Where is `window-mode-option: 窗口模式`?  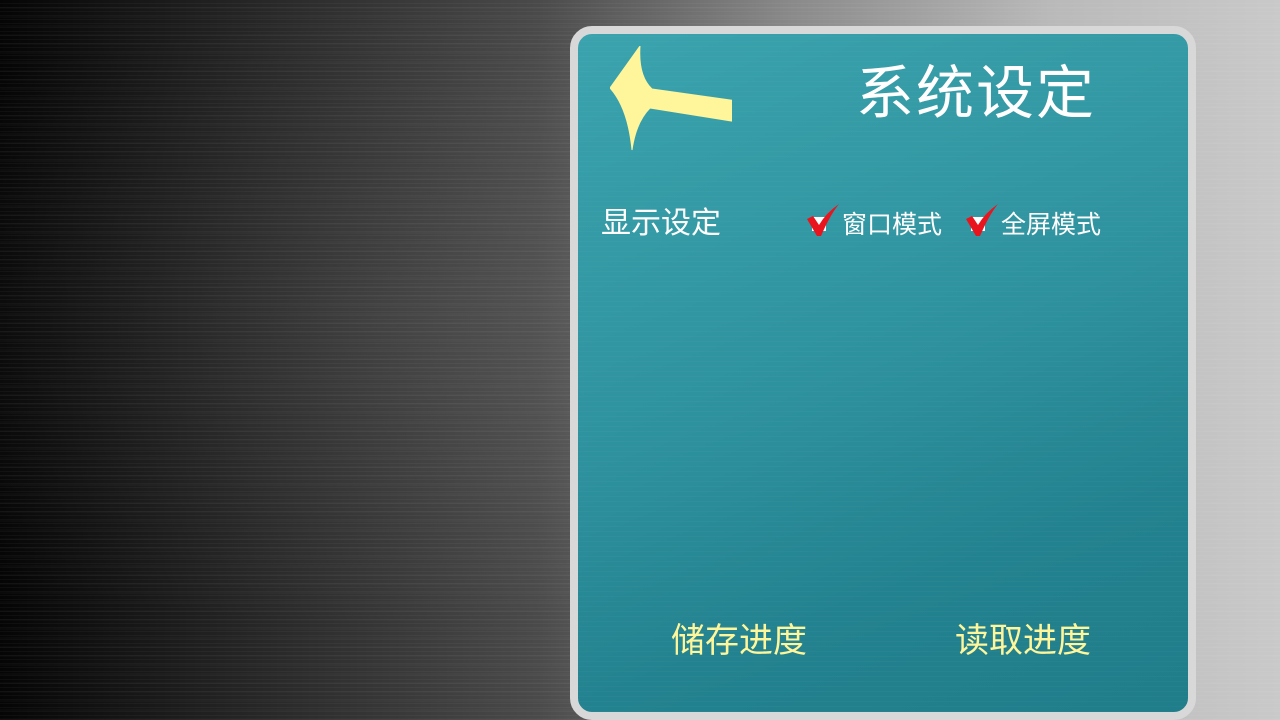 window-mode-option: 窗口模式 is located at coordinates (874, 220).